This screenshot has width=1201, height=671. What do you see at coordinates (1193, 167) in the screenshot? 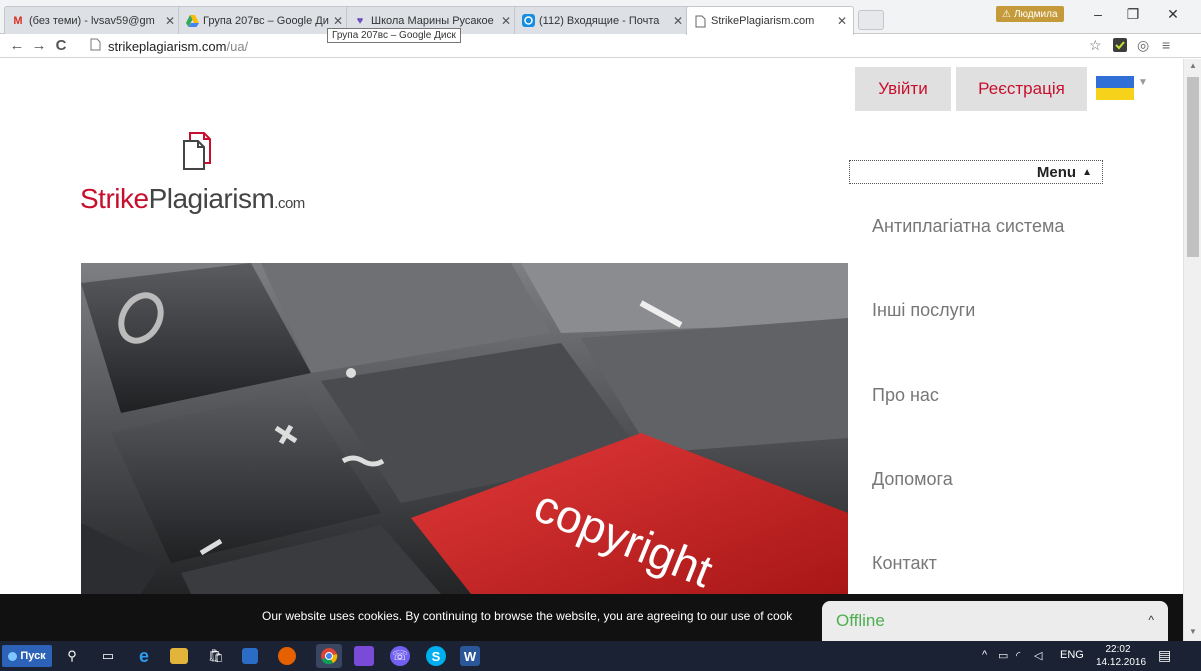
I see `scroll-thumb` at bounding box center [1193, 167].